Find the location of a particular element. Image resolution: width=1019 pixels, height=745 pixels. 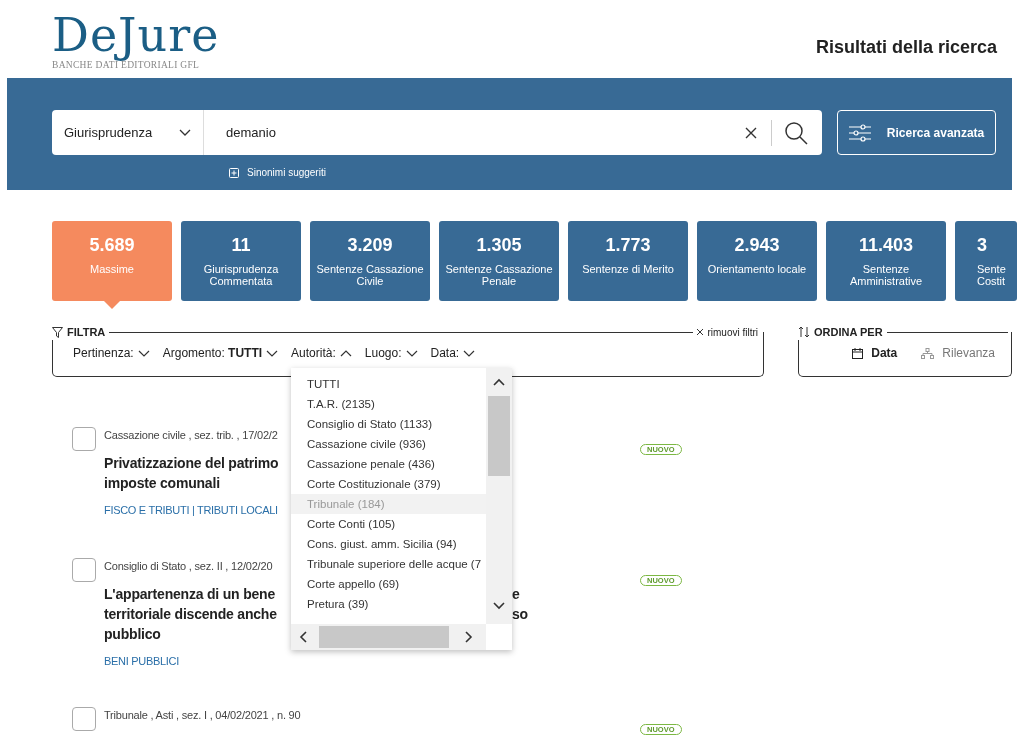

category-tab: 1.773 Sentenze di Merito is located at coordinates (628, 261).